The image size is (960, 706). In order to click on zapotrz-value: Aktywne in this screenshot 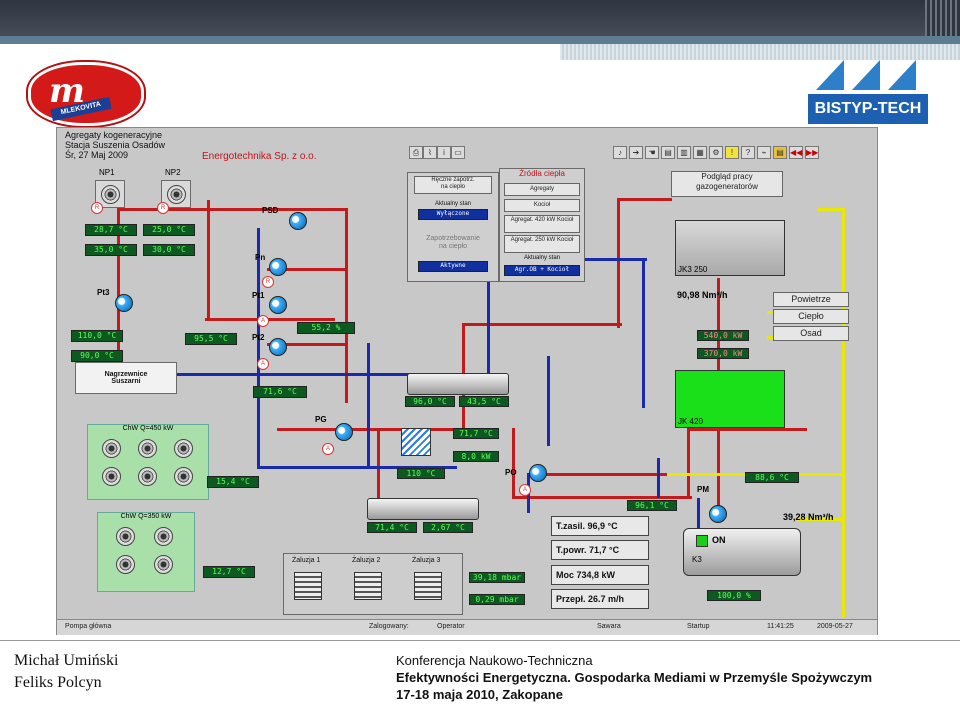, I will do `click(453, 266)`.